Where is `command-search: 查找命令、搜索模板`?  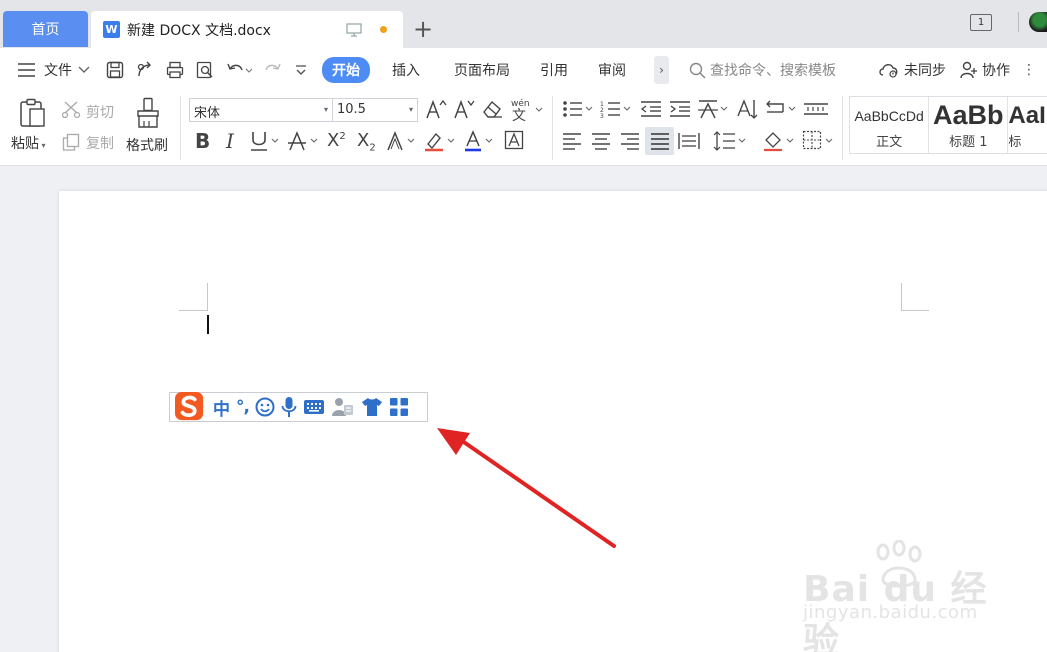 command-search: 查找命令、搜索模板 is located at coordinates (762, 70).